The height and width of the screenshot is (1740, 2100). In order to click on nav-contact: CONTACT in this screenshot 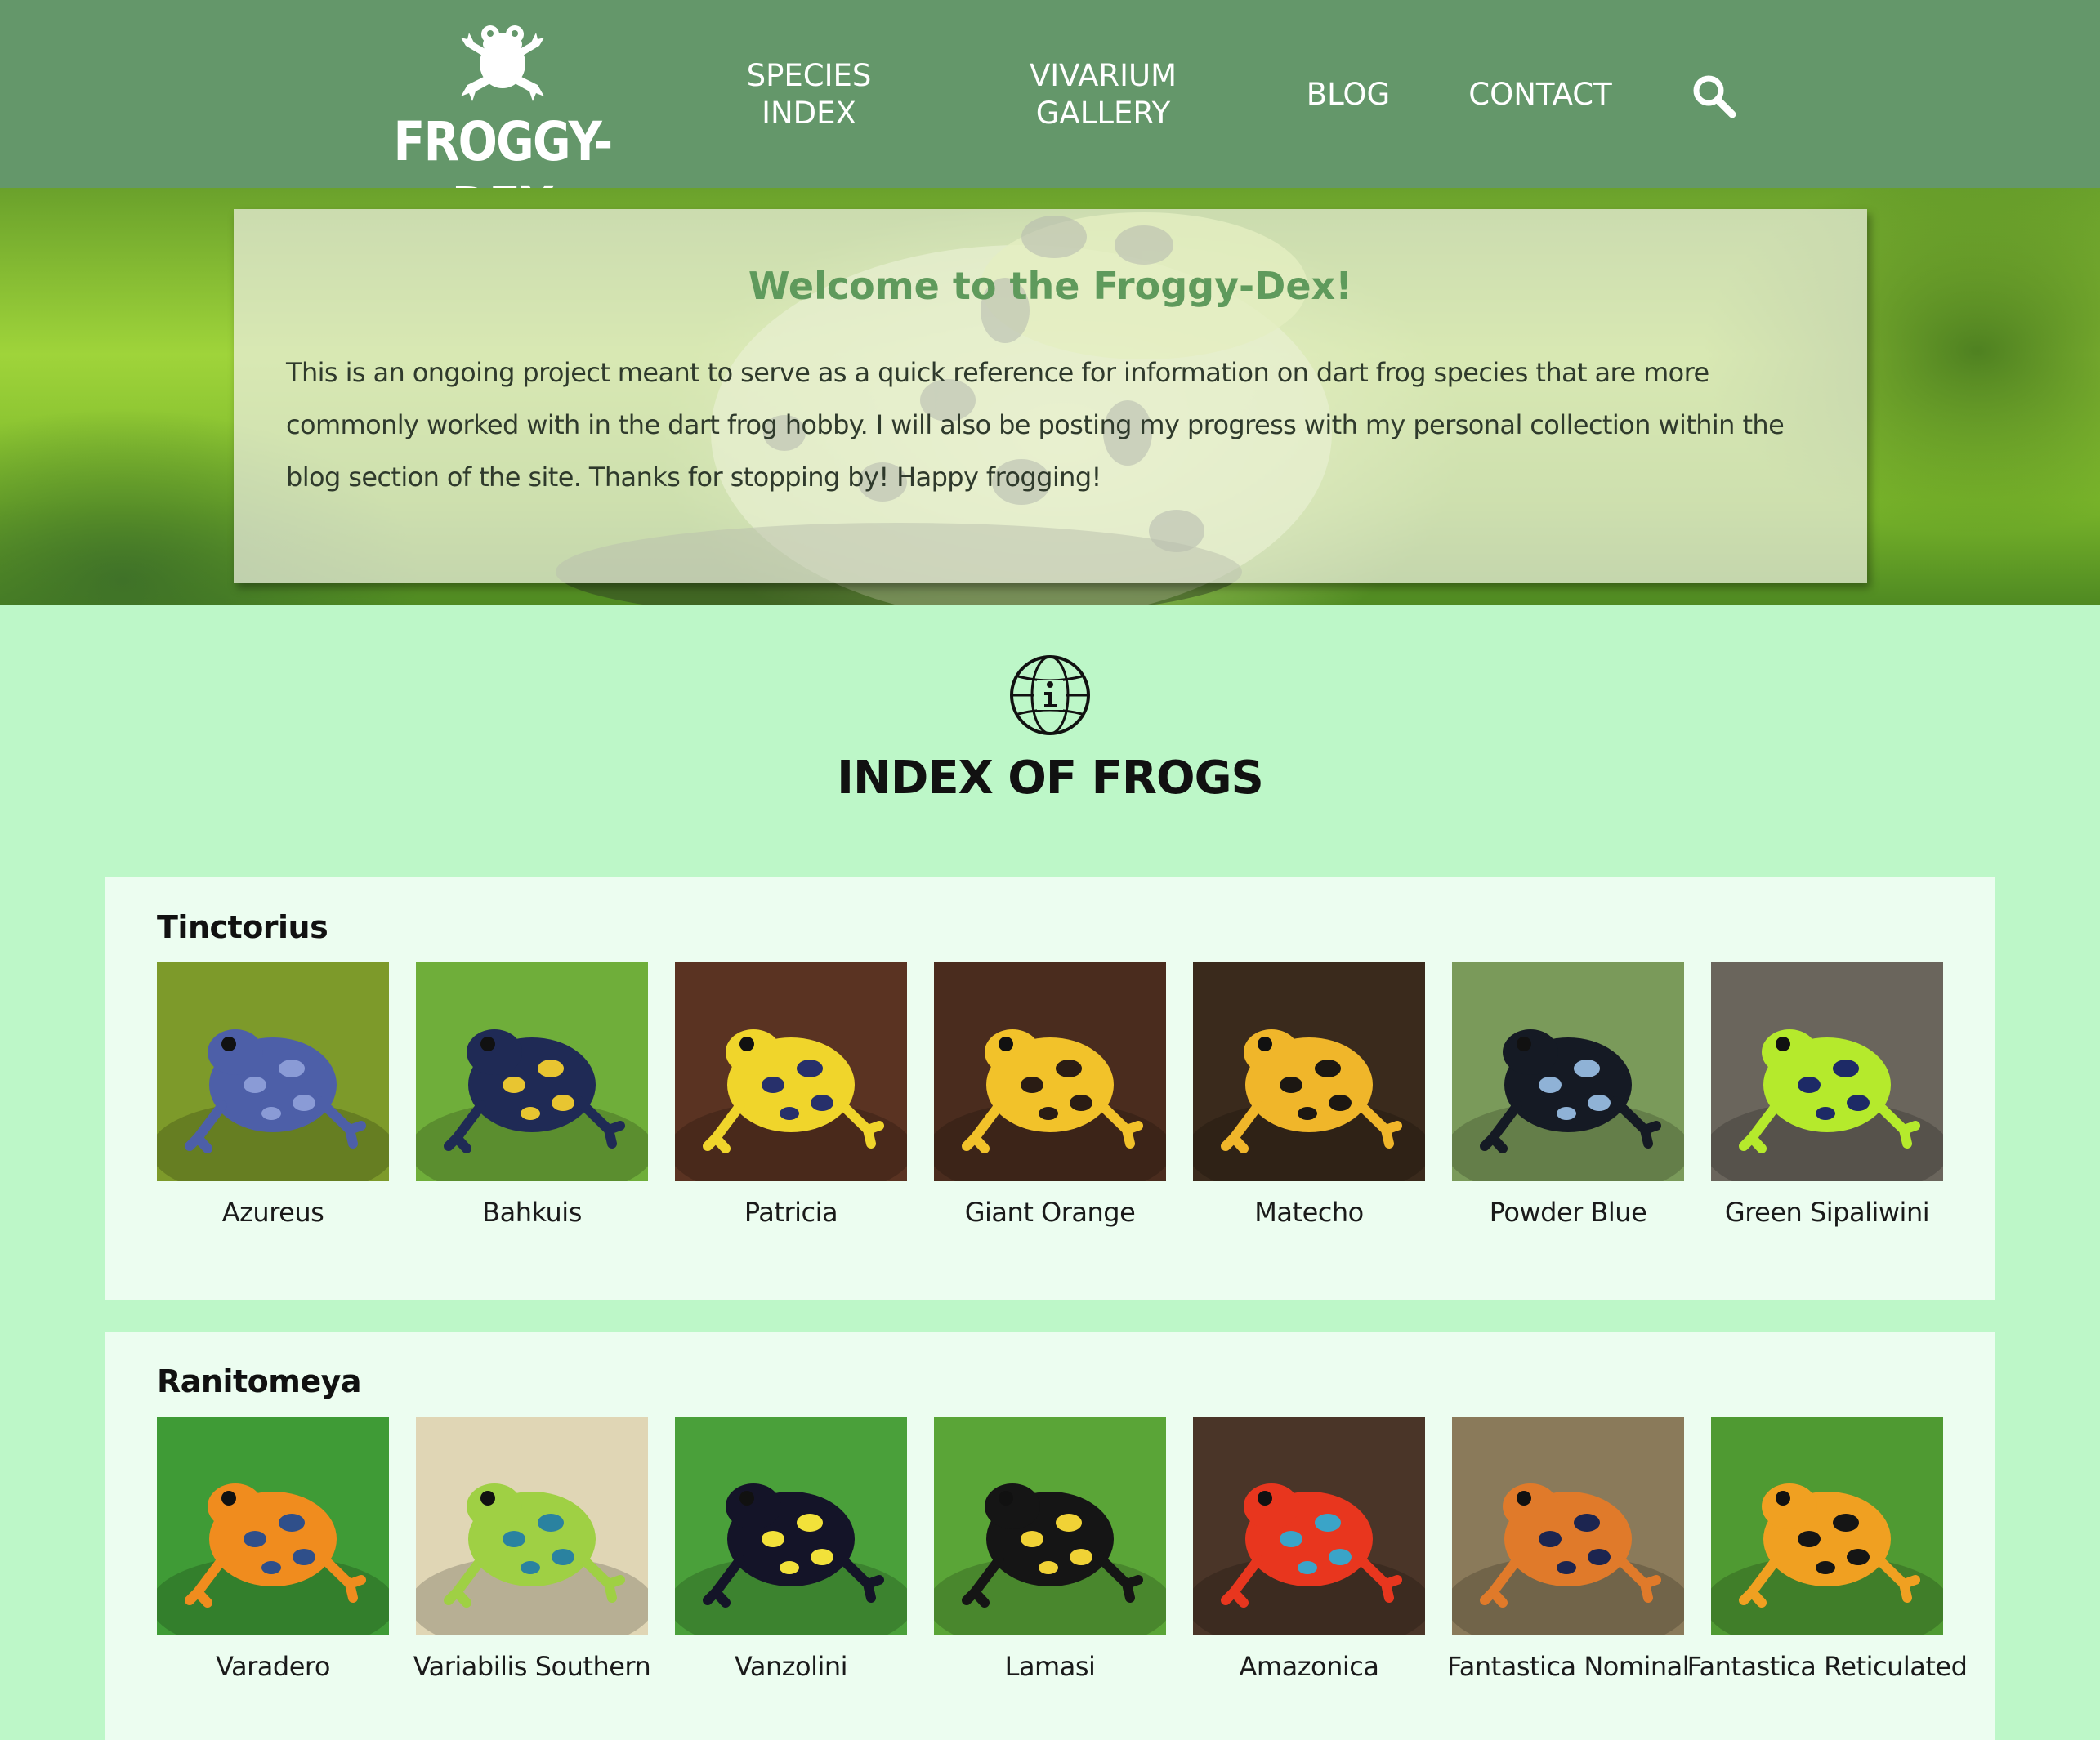, I will do `click(1540, 95)`.